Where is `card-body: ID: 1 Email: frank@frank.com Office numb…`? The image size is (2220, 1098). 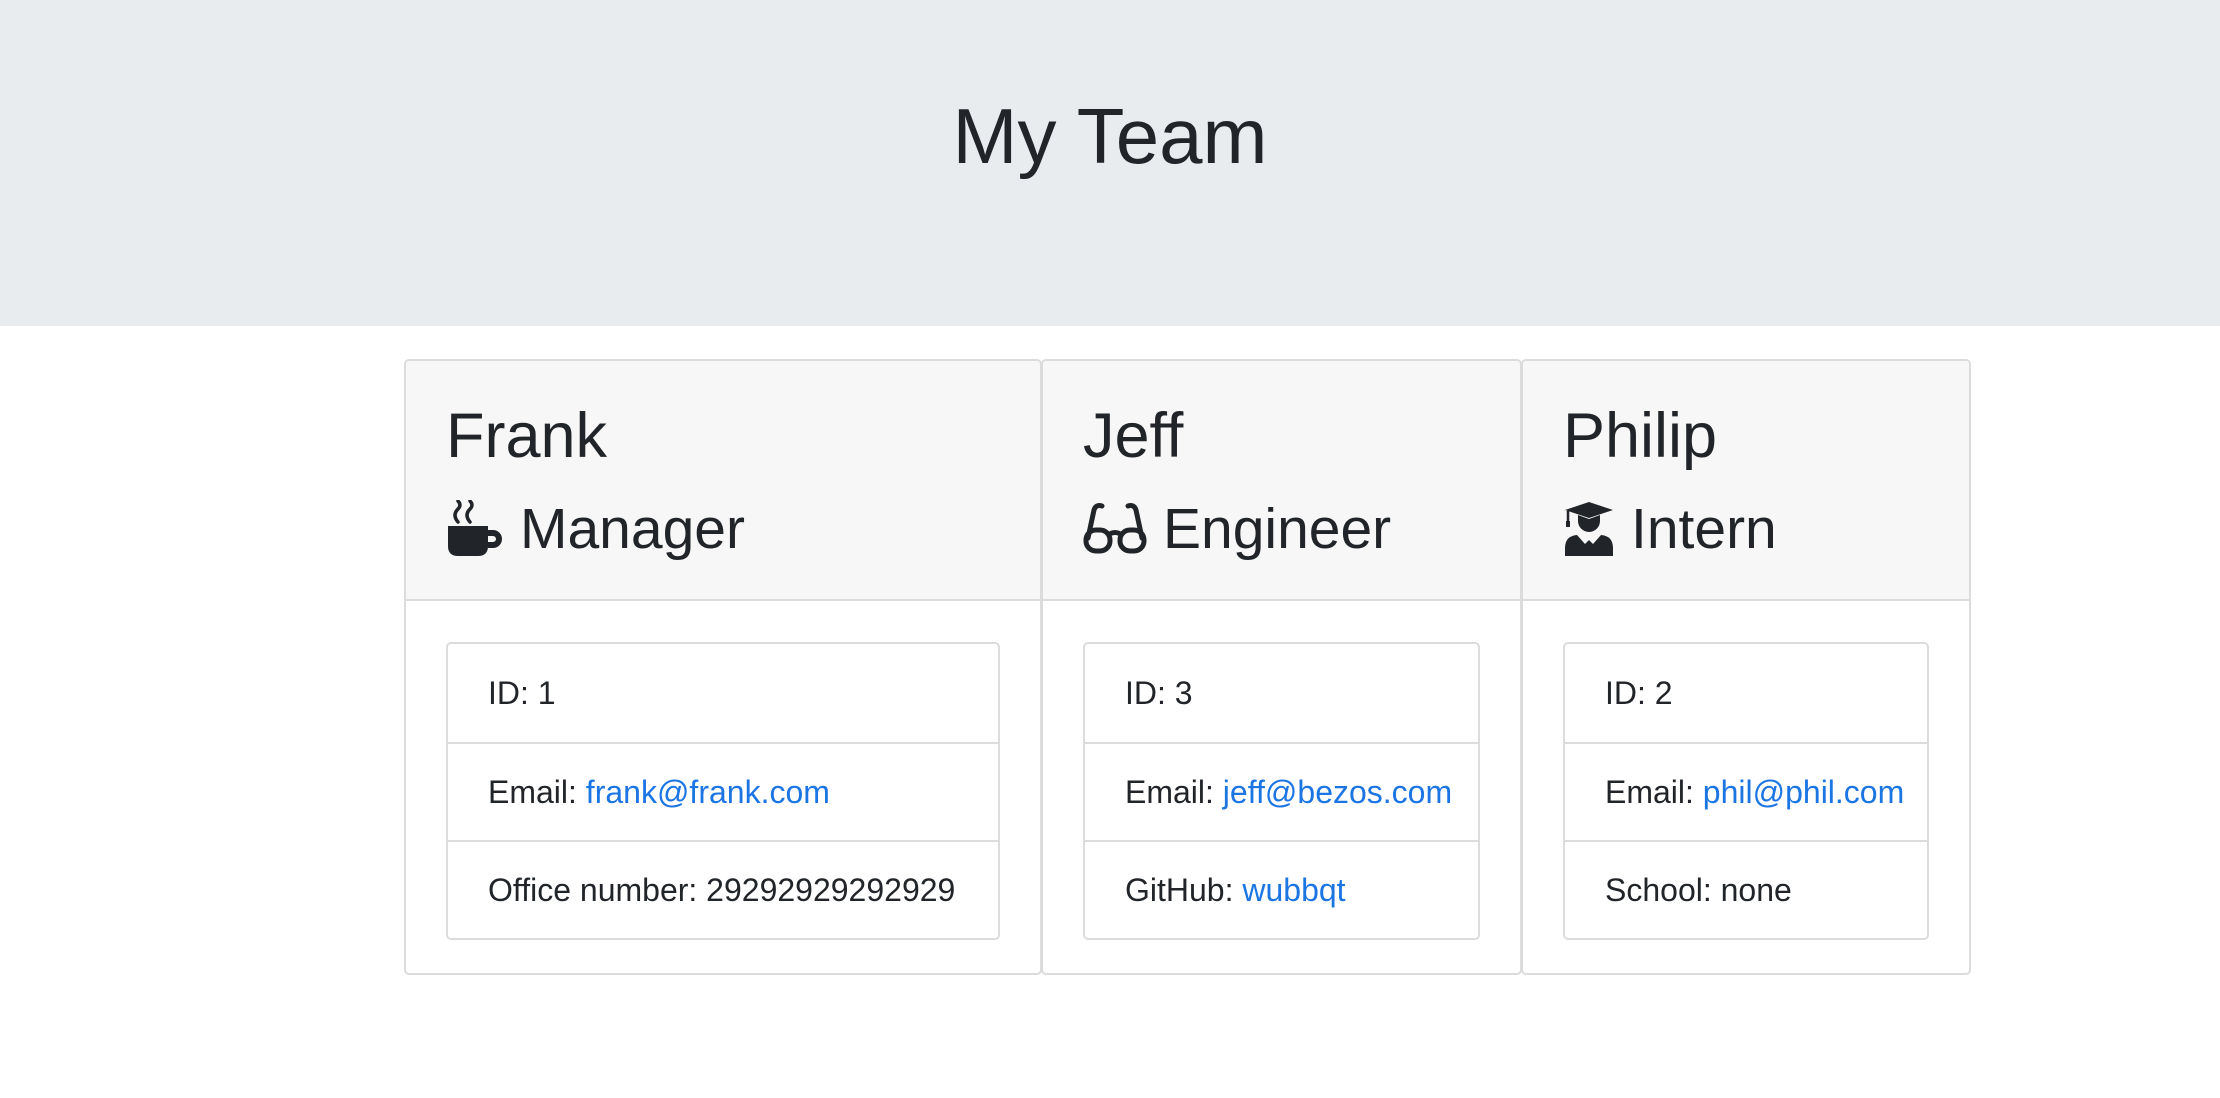
card-body: ID: 1 Email: frank@frank.com Office numb… is located at coordinates (723, 791).